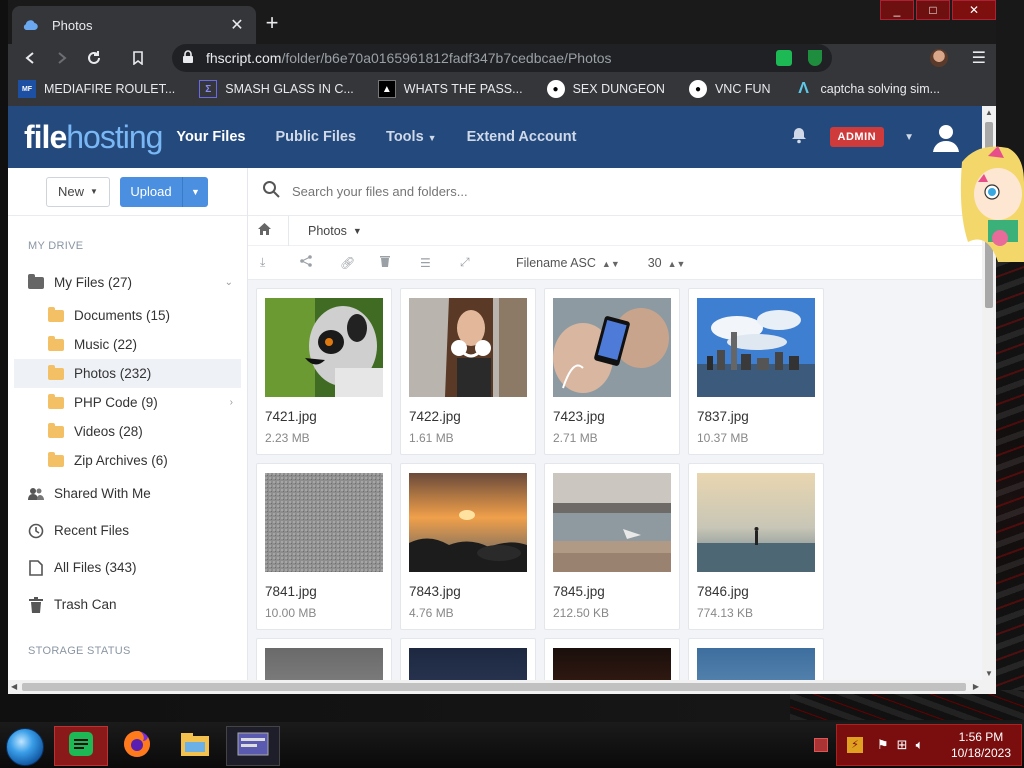 The width and height of the screenshot is (1024, 768). I want to click on sidebar-item-all-files: All Files (343), so click(127, 567).